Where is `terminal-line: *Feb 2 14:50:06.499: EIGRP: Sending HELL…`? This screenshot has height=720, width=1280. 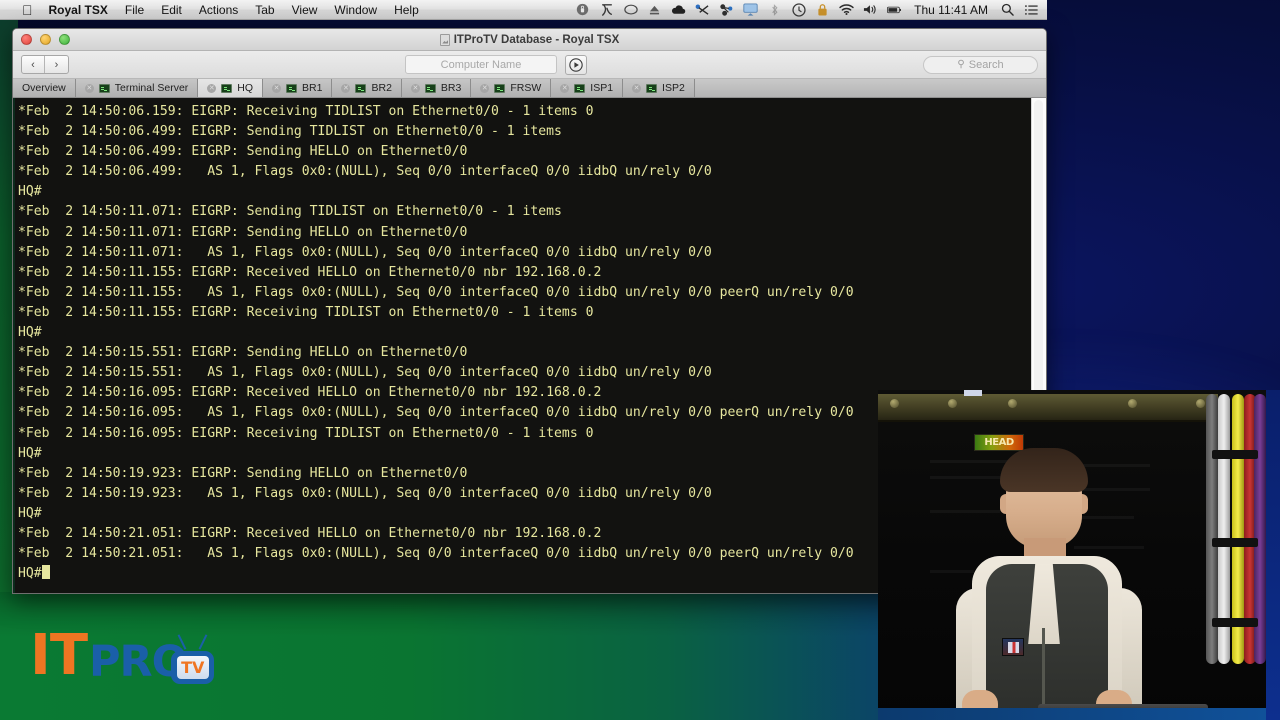
terminal-line: *Feb 2 14:50:06.499: EIGRP: Sending HELL… is located at coordinates (243, 152).